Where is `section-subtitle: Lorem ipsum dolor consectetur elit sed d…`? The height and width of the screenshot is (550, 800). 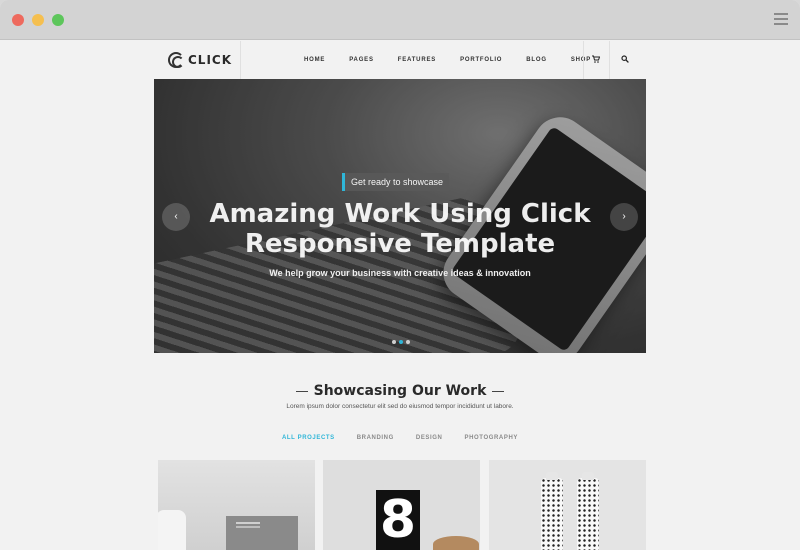 section-subtitle: Lorem ipsum dolor consectetur elit sed d… is located at coordinates (400, 406).